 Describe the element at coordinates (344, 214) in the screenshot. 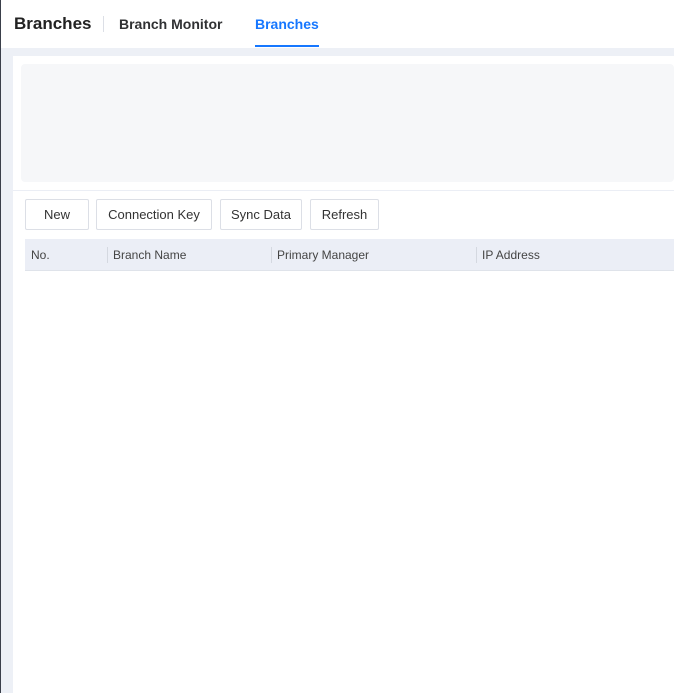

I see `refresh-button: Refresh` at that location.